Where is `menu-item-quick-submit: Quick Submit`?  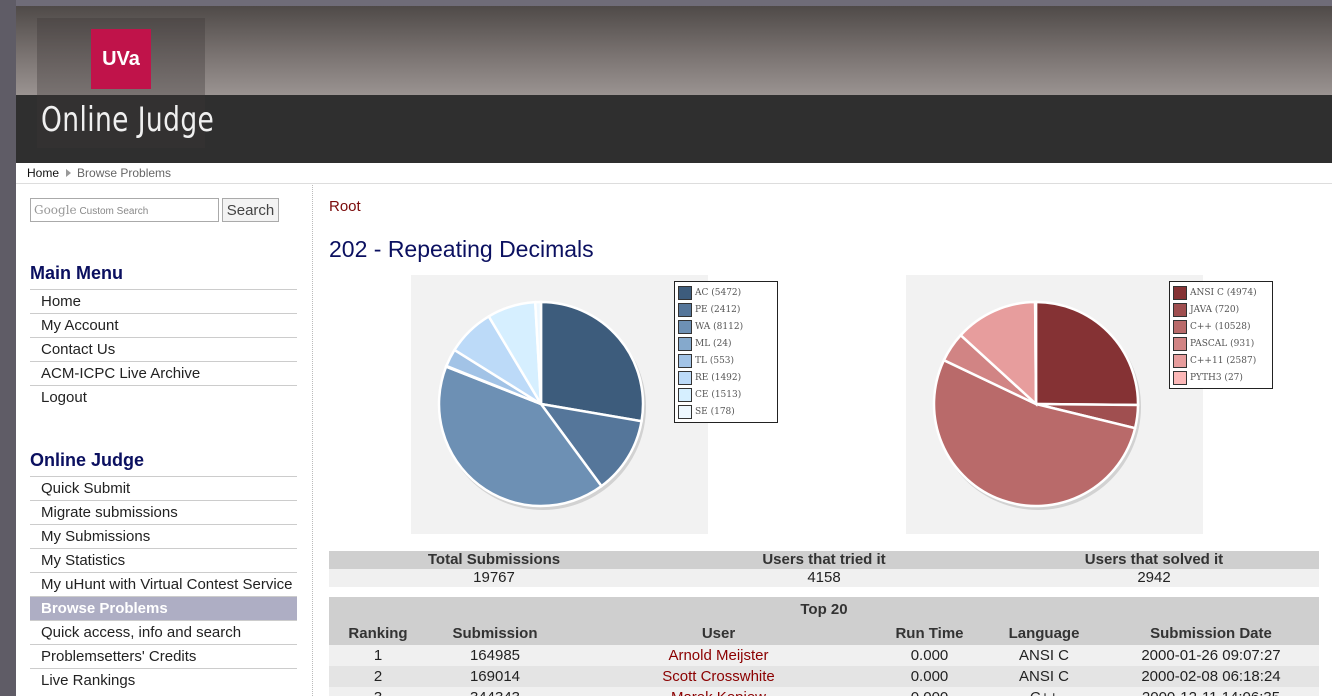
menu-item-quick-submit: Quick Submit is located at coordinates (163, 488).